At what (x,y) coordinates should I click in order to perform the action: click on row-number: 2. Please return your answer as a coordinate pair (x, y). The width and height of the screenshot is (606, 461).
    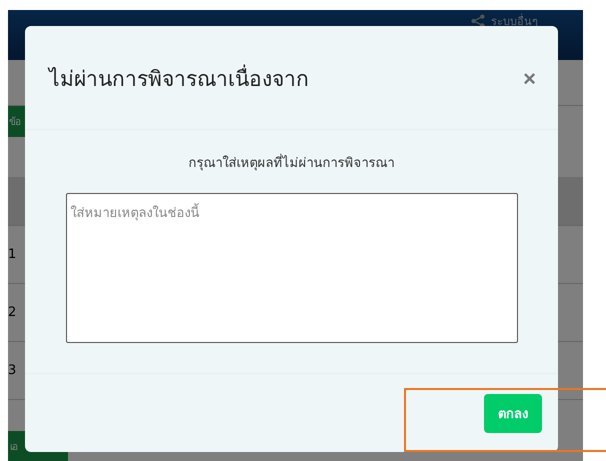
    Looking at the image, I should click on (12, 312).